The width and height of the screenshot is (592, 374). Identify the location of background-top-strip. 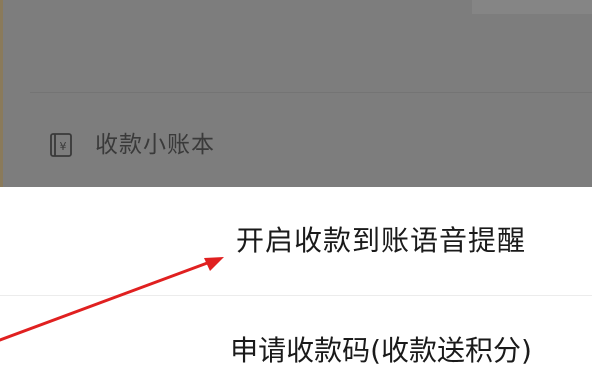
(532, 7).